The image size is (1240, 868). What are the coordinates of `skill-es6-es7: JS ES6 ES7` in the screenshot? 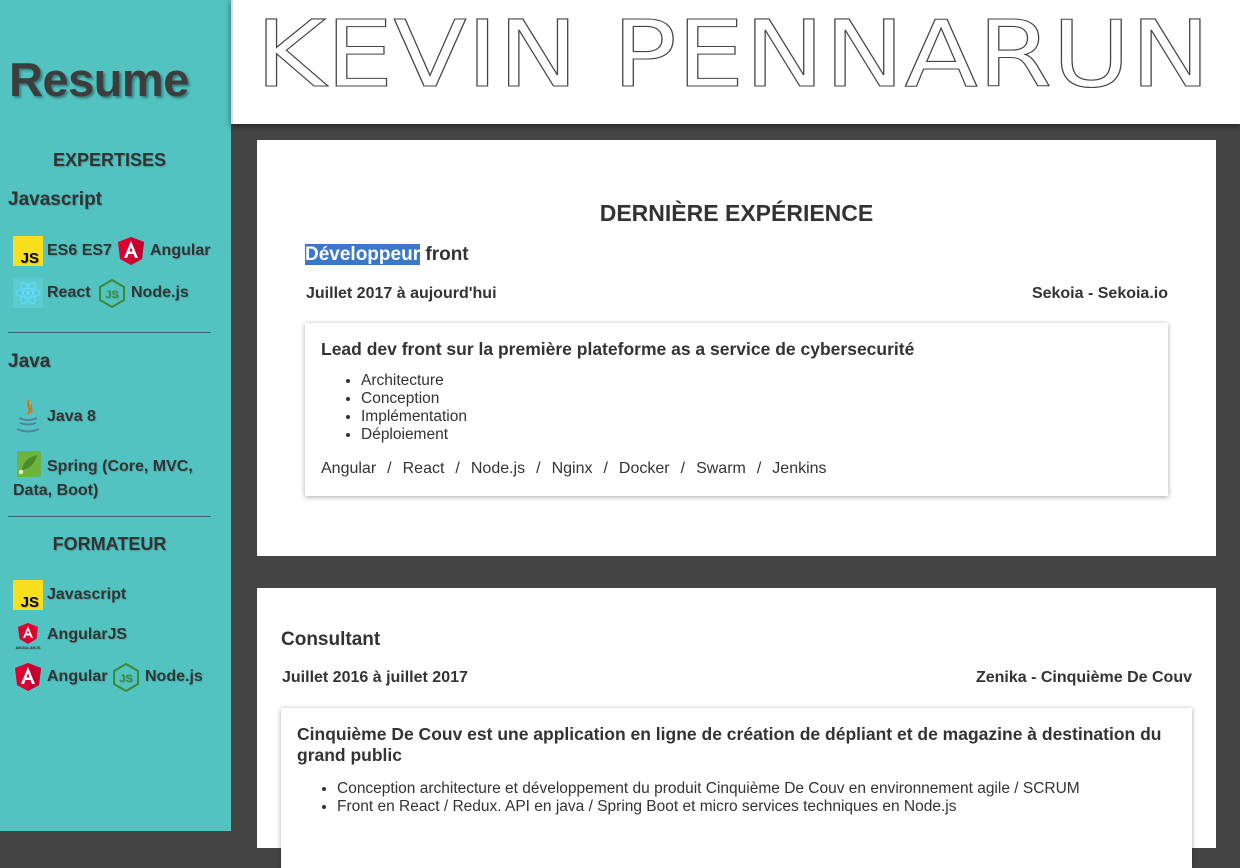 It's located at (62, 251).